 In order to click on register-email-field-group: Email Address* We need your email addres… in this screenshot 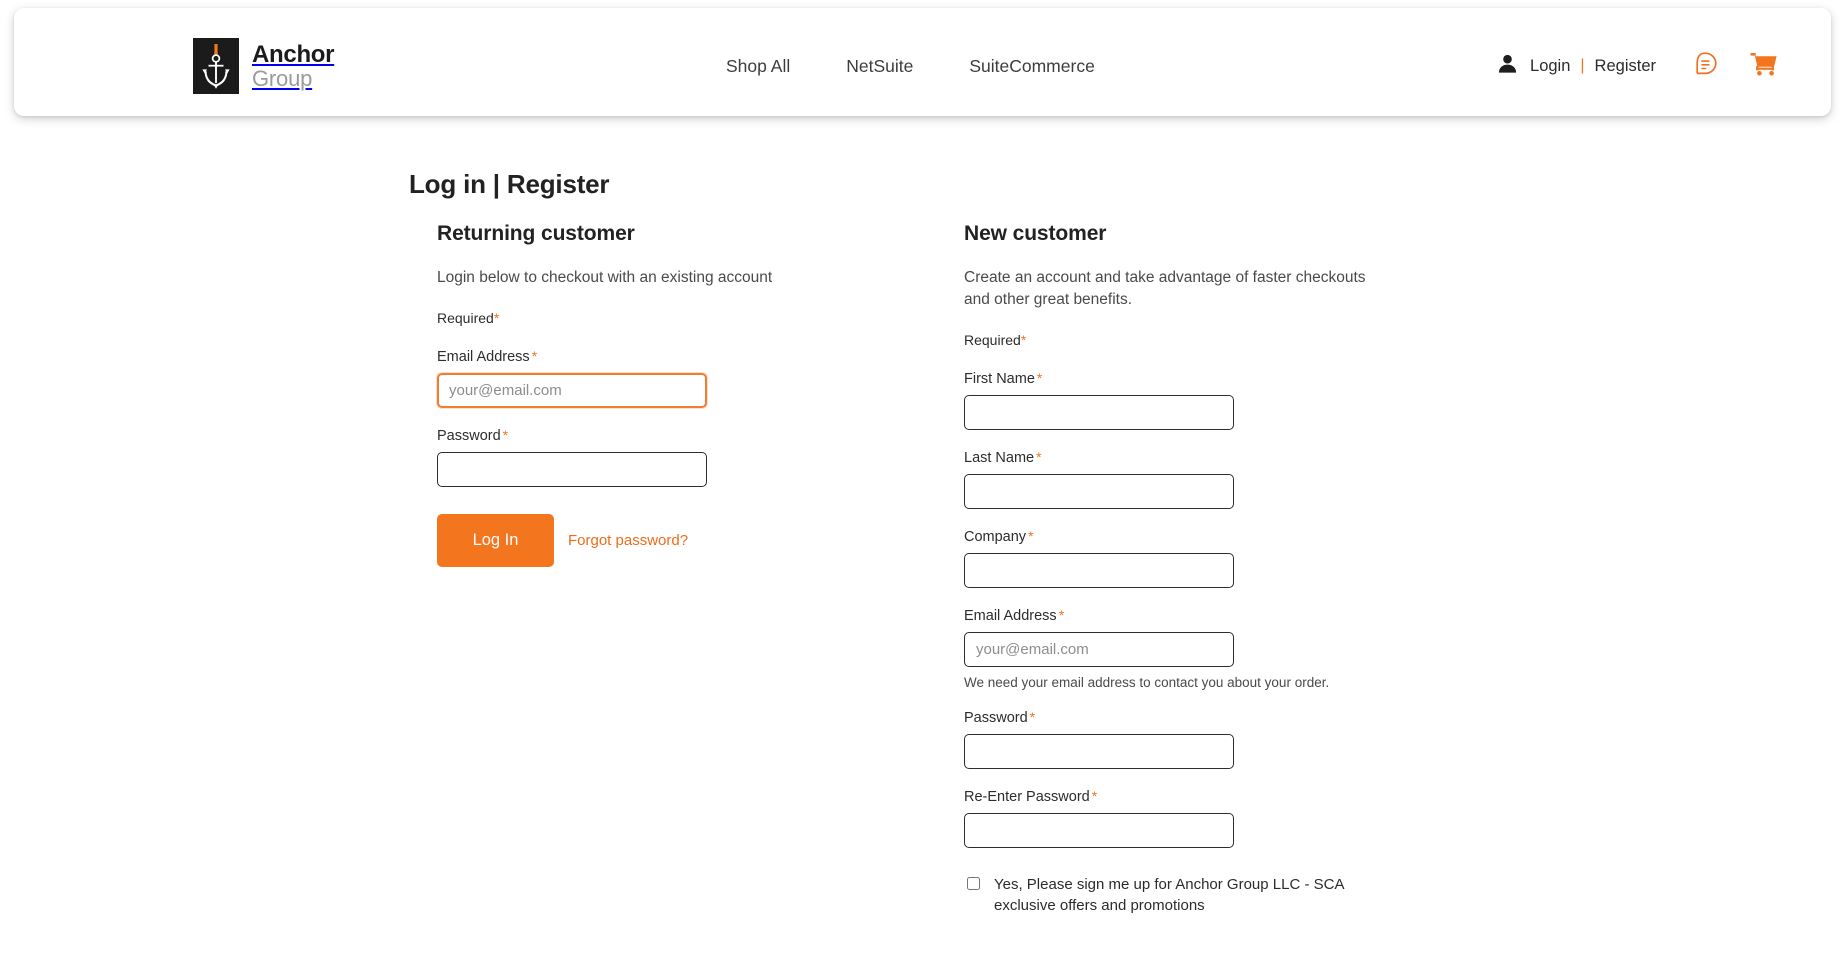, I will do `click(1179, 648)`.